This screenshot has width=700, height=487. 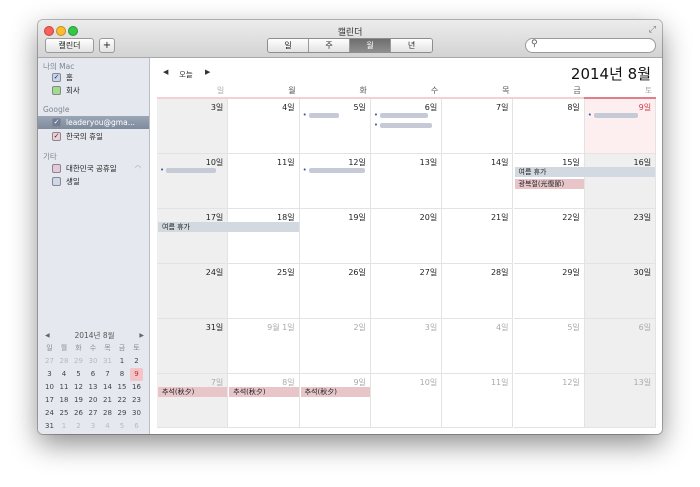 What do you see at coordinates (165, 72) in the screenshot?
I see `prev-month-icon: ◀` at bounding box center [165, 72].